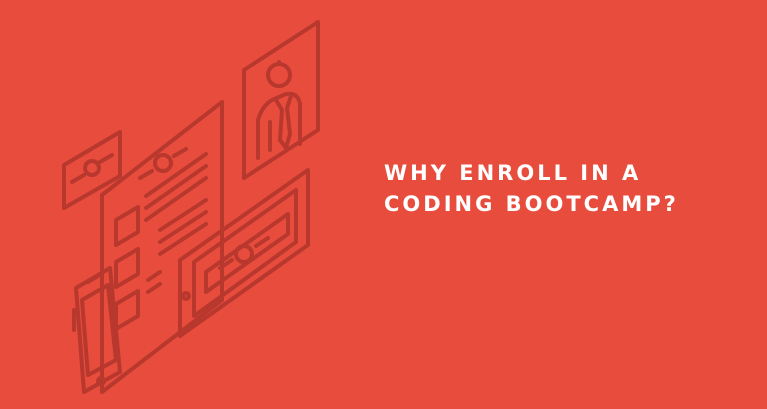 This screenshot has height=409, width=767. Describe the element at coordinates (97, 330) in the screenshot. I see `smartphone-icon` at that location.